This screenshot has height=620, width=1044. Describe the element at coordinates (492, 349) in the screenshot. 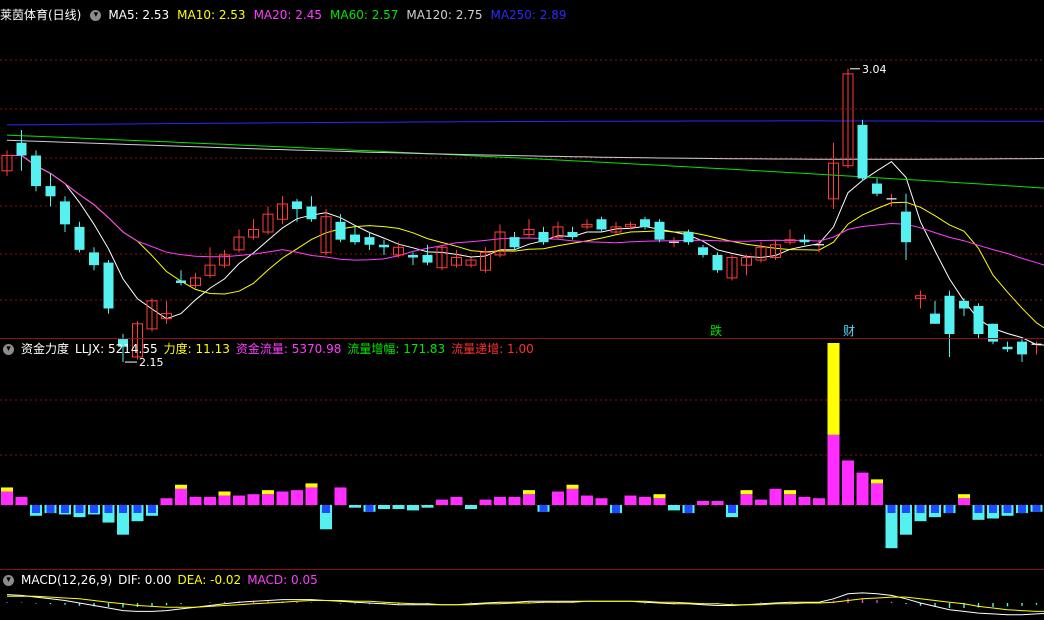

I see `flow-legend-item-4: 流量递增: 1.00` at that location.